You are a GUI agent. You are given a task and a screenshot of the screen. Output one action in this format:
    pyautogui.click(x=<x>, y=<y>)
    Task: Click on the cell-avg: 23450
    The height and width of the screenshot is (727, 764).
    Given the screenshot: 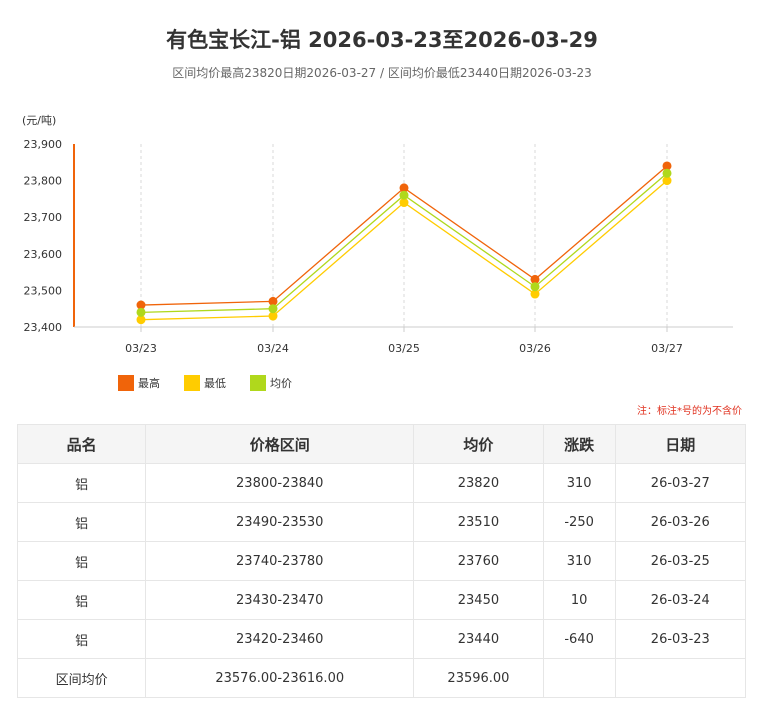 What is the action you would take?
    pyautogui.click(x=478, y=600)
    